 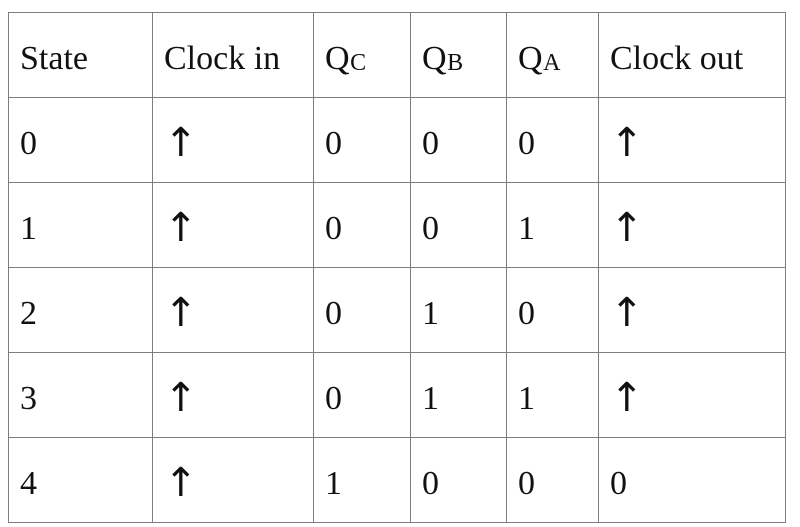 I want to click on cell-state: 1, so click(x=80, y=225).